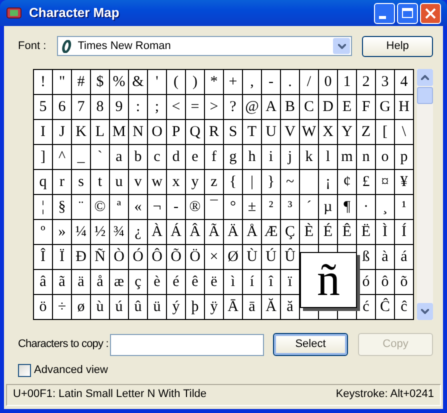 The width and height of the screenshot is (447, 413). Describe the element at coordinates (119, 132) in the screenshot. I see `character-cell: M` at that location.